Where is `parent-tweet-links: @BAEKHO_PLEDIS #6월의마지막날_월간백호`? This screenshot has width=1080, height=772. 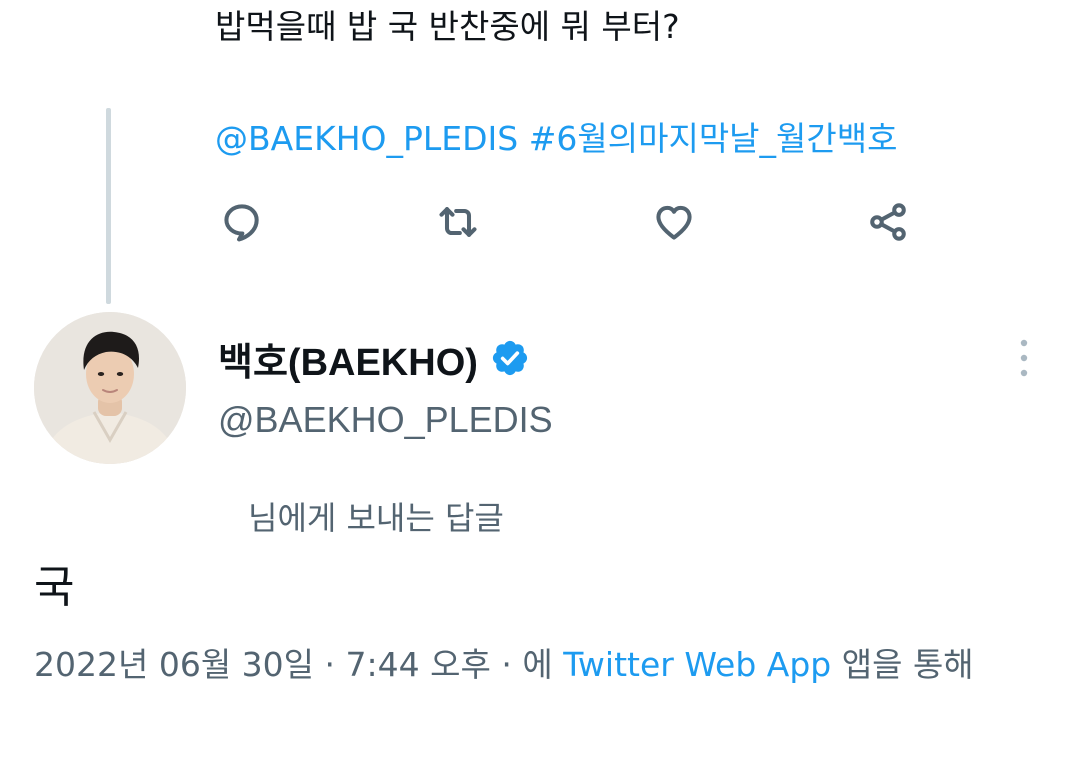 parent-tweet-links: @BAEKHO_PLEDIS #6월의마지막날_월간백호 is located at coordinates (556, 139).